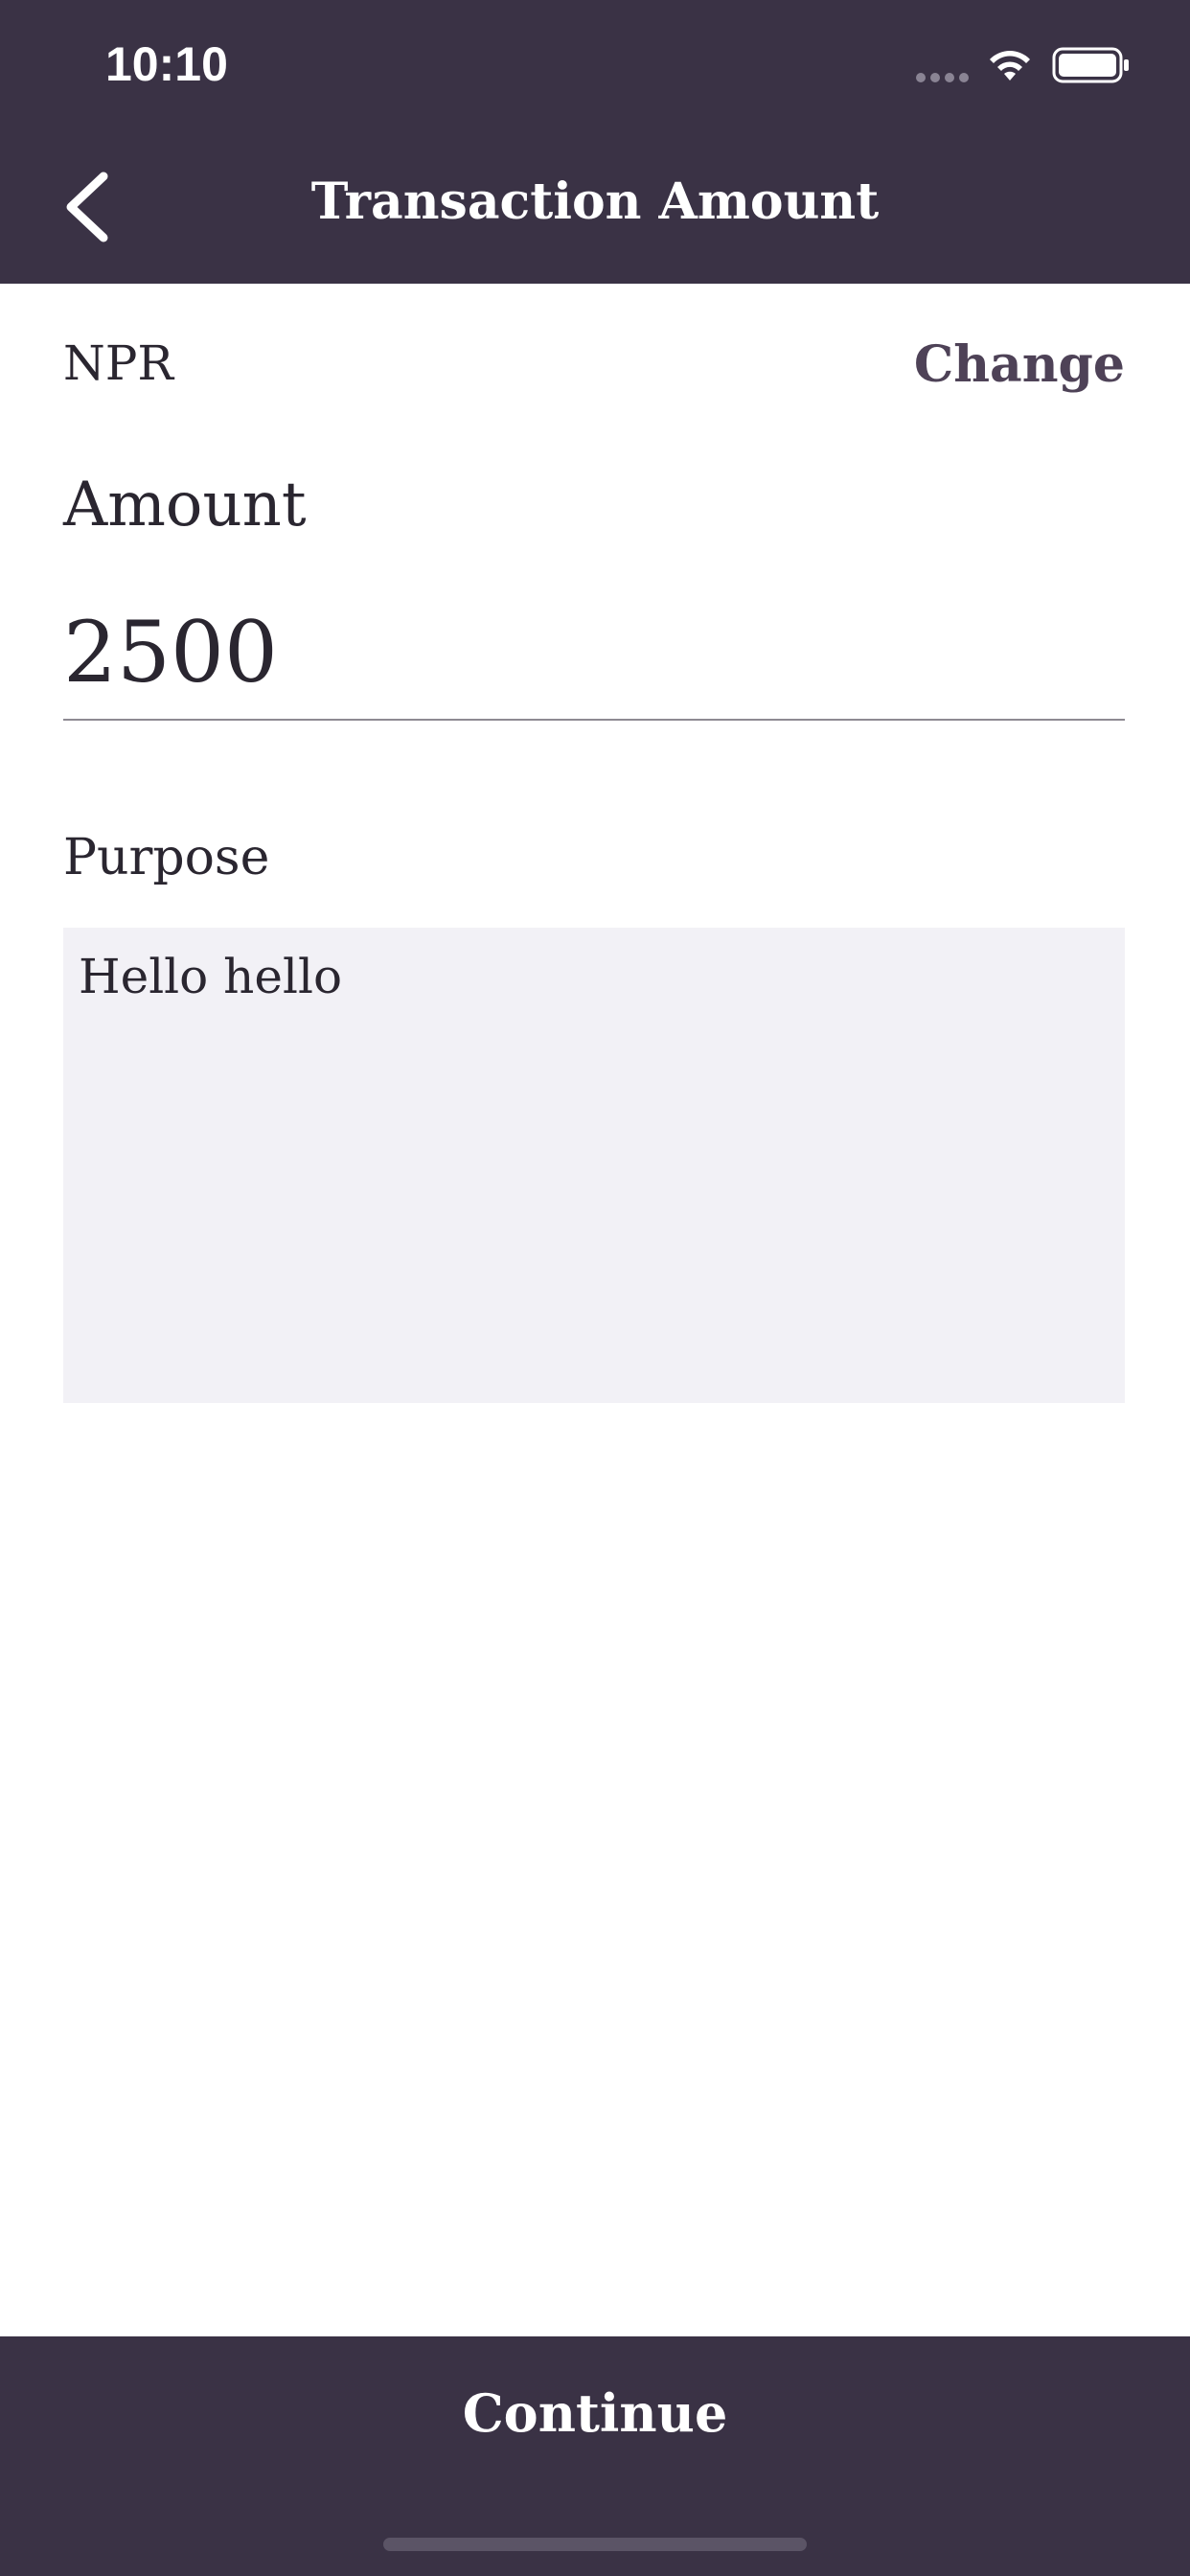 This screenshot has width=1190, height=2576. Describe the element at coordinates (1019, 364) in the screenshot. I see `change-currency-button: Change` at that location.